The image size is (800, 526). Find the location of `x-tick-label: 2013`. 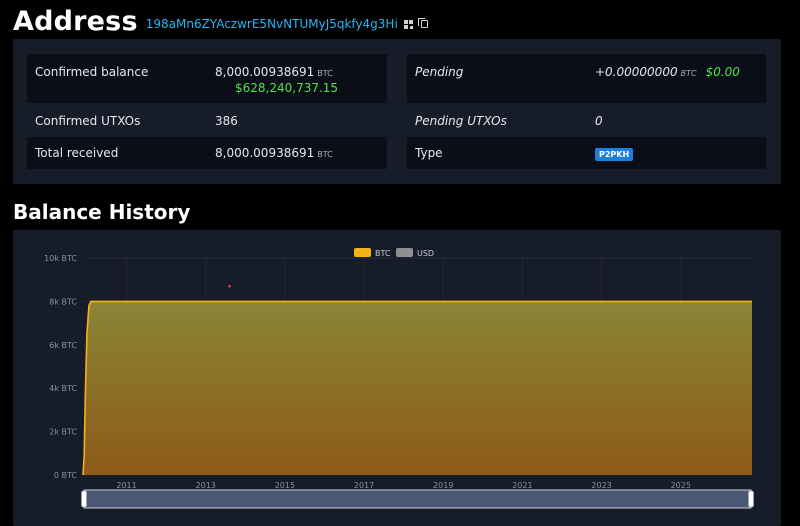

x-tick-label: 2013 is located at coordinates (206, 485).